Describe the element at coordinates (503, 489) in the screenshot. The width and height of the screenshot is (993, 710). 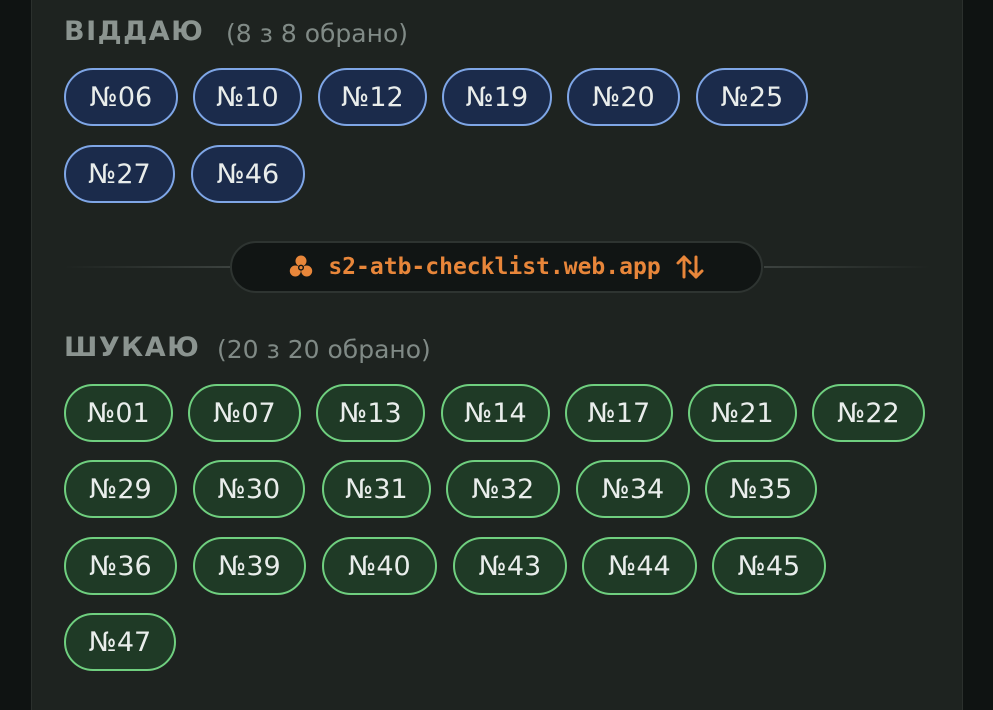
I see `want-sticker-pill: №32` at that location.